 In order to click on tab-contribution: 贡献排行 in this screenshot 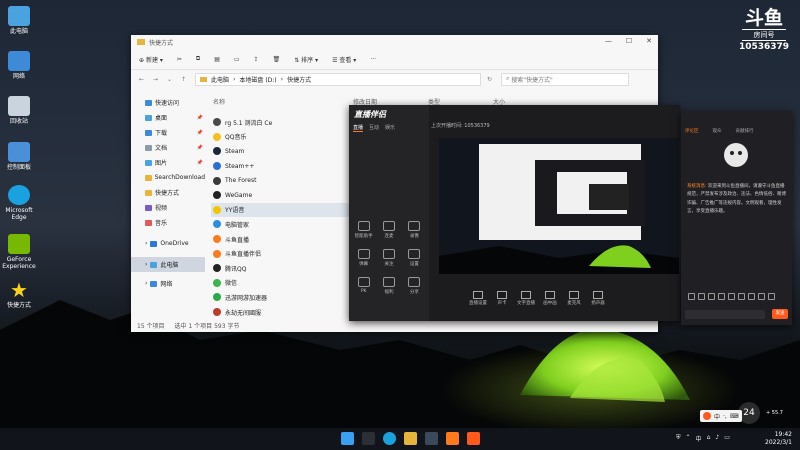, I will do `click(745, 131)`.